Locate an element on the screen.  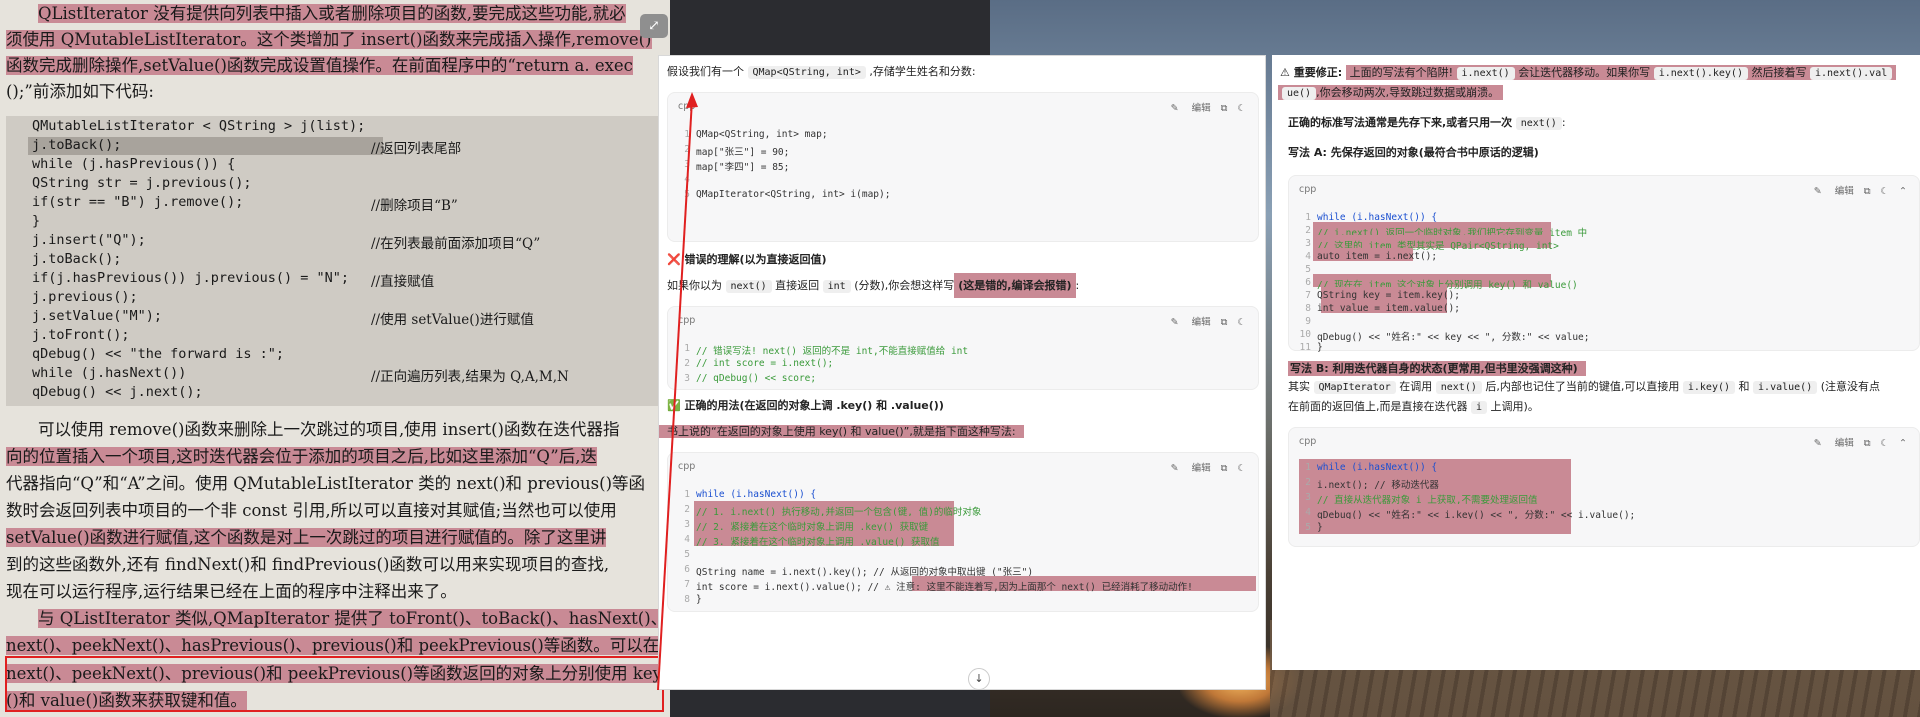
annotation-arrow is located at coordinates (677, 391).